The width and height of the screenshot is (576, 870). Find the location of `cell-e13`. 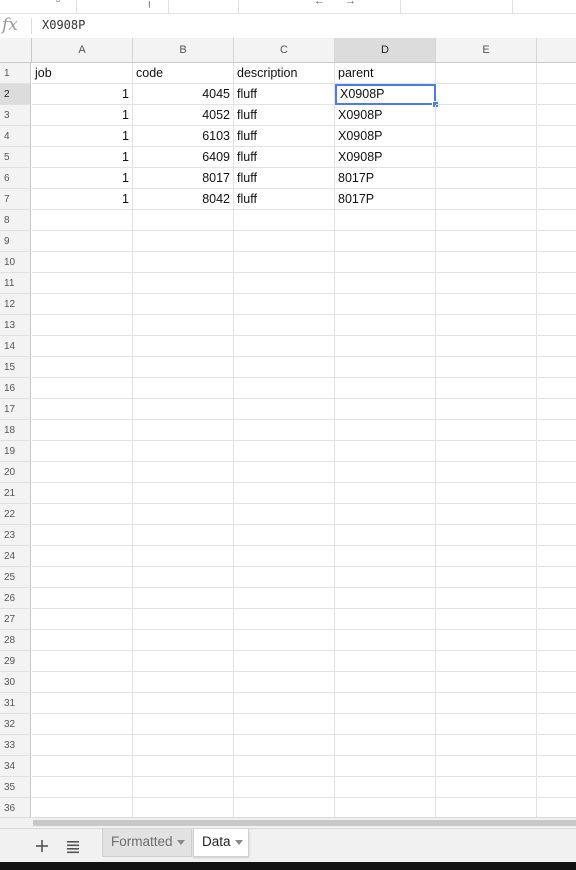

cell-e13 is located at coordinates (486, 325).